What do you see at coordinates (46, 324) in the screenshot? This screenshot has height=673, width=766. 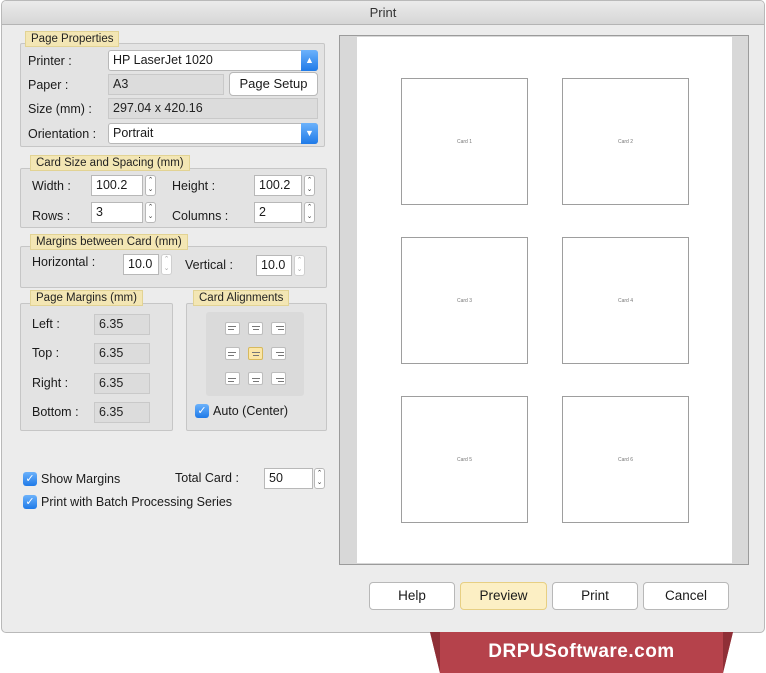 I see `left-margin-label: Left :` at bounding box center [46, 324].